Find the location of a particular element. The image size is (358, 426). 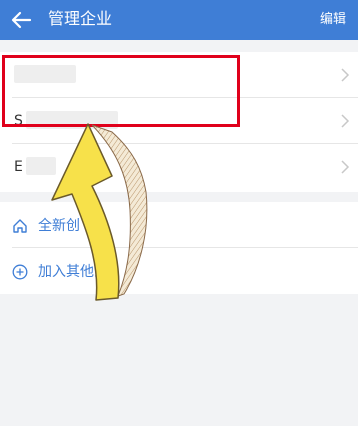

obscured-text is located at coordinates (41, 166).